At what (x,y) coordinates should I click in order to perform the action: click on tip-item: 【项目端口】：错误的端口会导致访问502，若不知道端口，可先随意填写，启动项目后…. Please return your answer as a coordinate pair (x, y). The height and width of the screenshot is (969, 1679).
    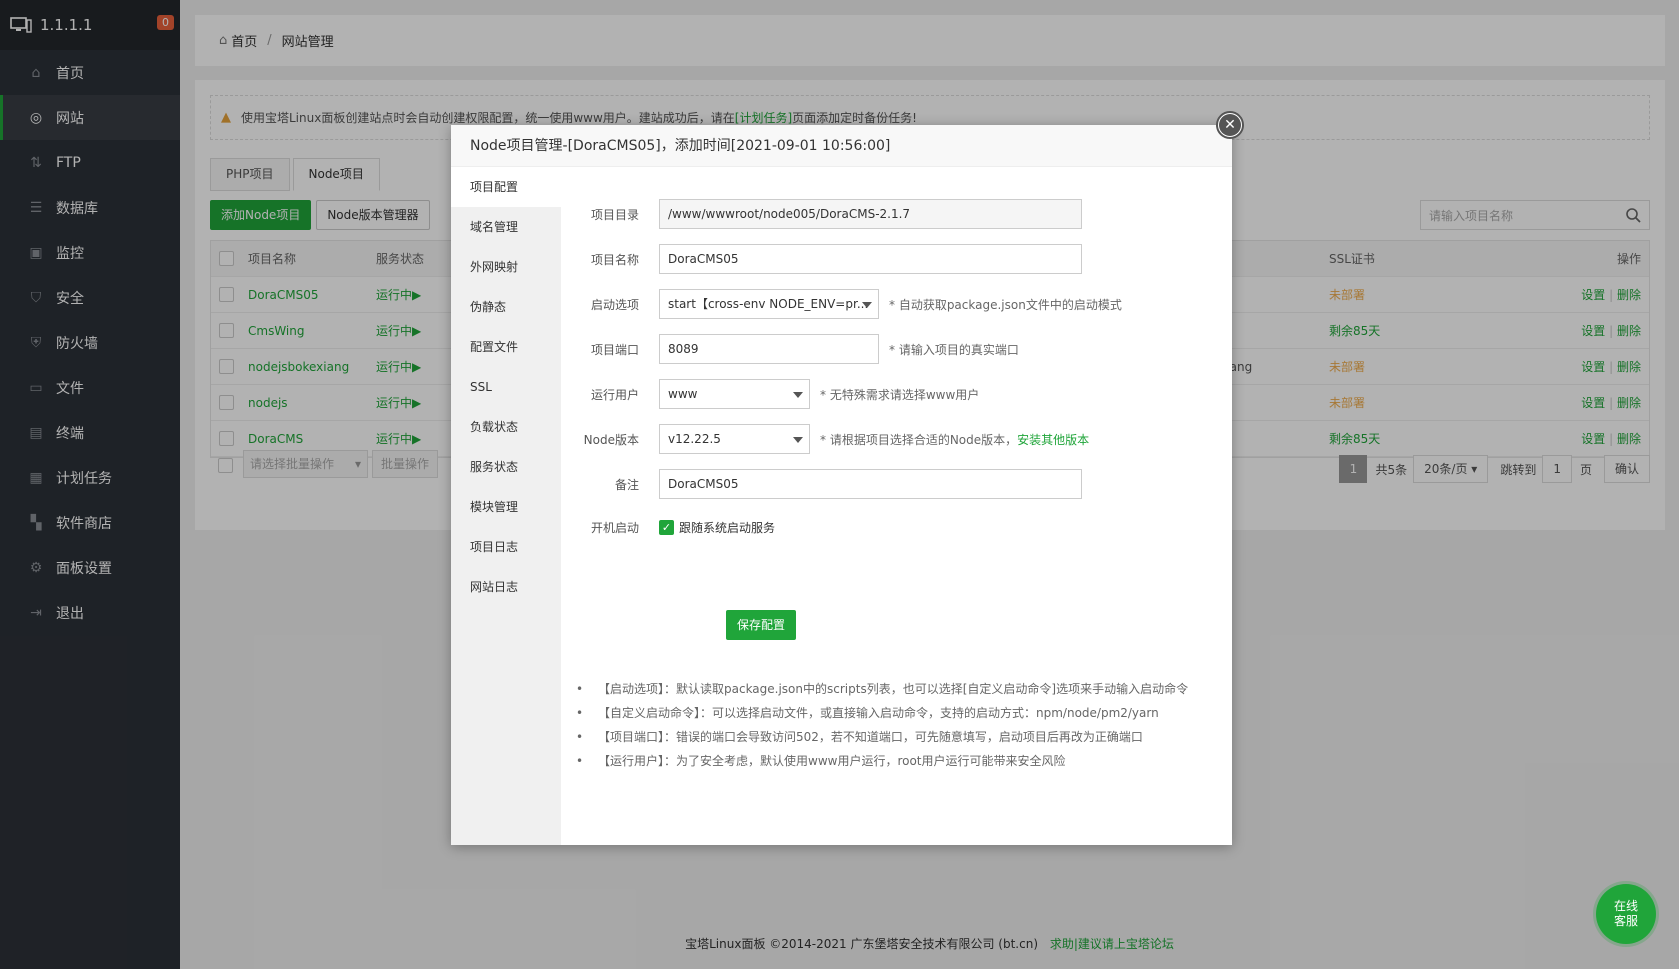
    Looking at the image, I should click on (882, 737).